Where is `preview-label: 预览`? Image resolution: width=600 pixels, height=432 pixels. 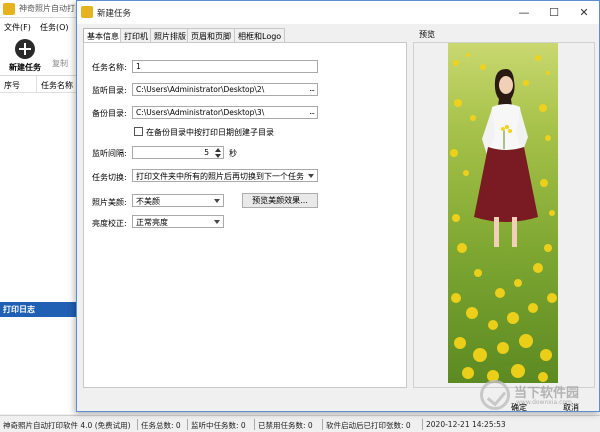 preview-label: 预览 is located at coordinates (427, 34).